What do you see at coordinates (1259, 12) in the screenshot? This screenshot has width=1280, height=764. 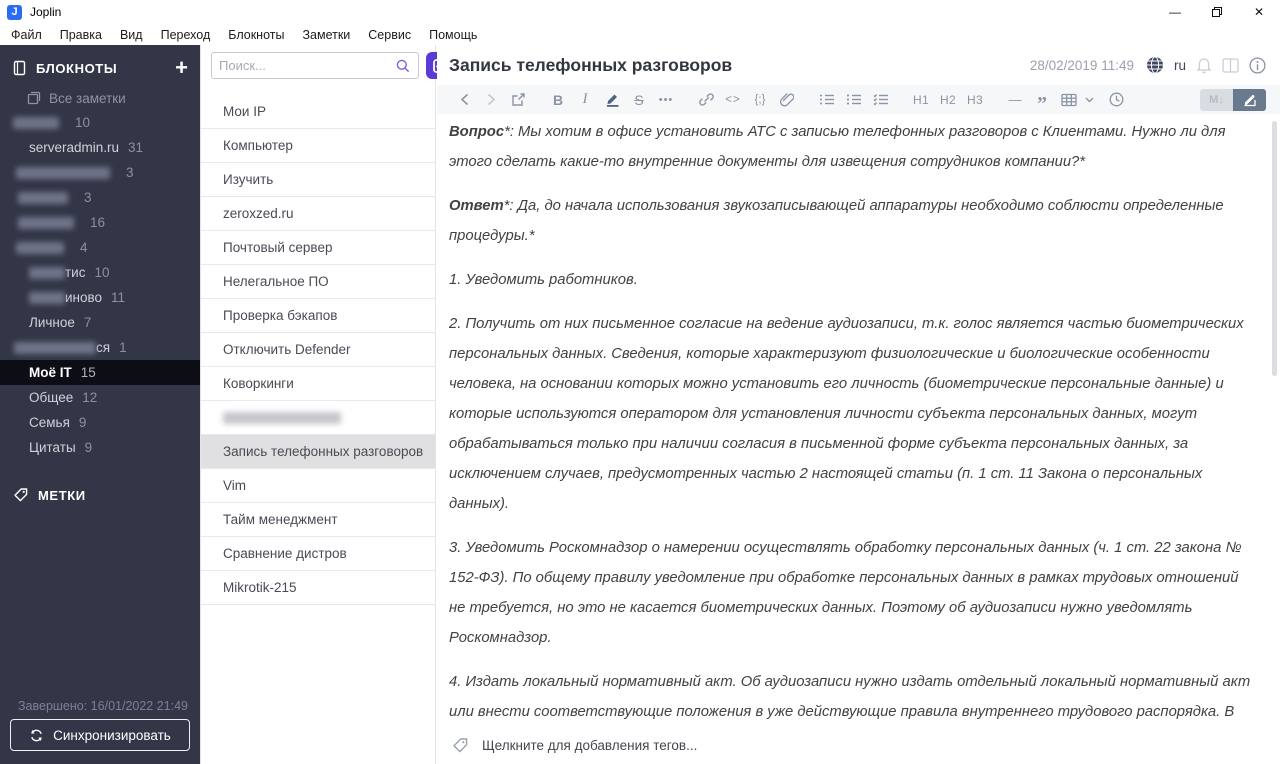 I see `close-button: ✕` at bounding box center [1259, 12].